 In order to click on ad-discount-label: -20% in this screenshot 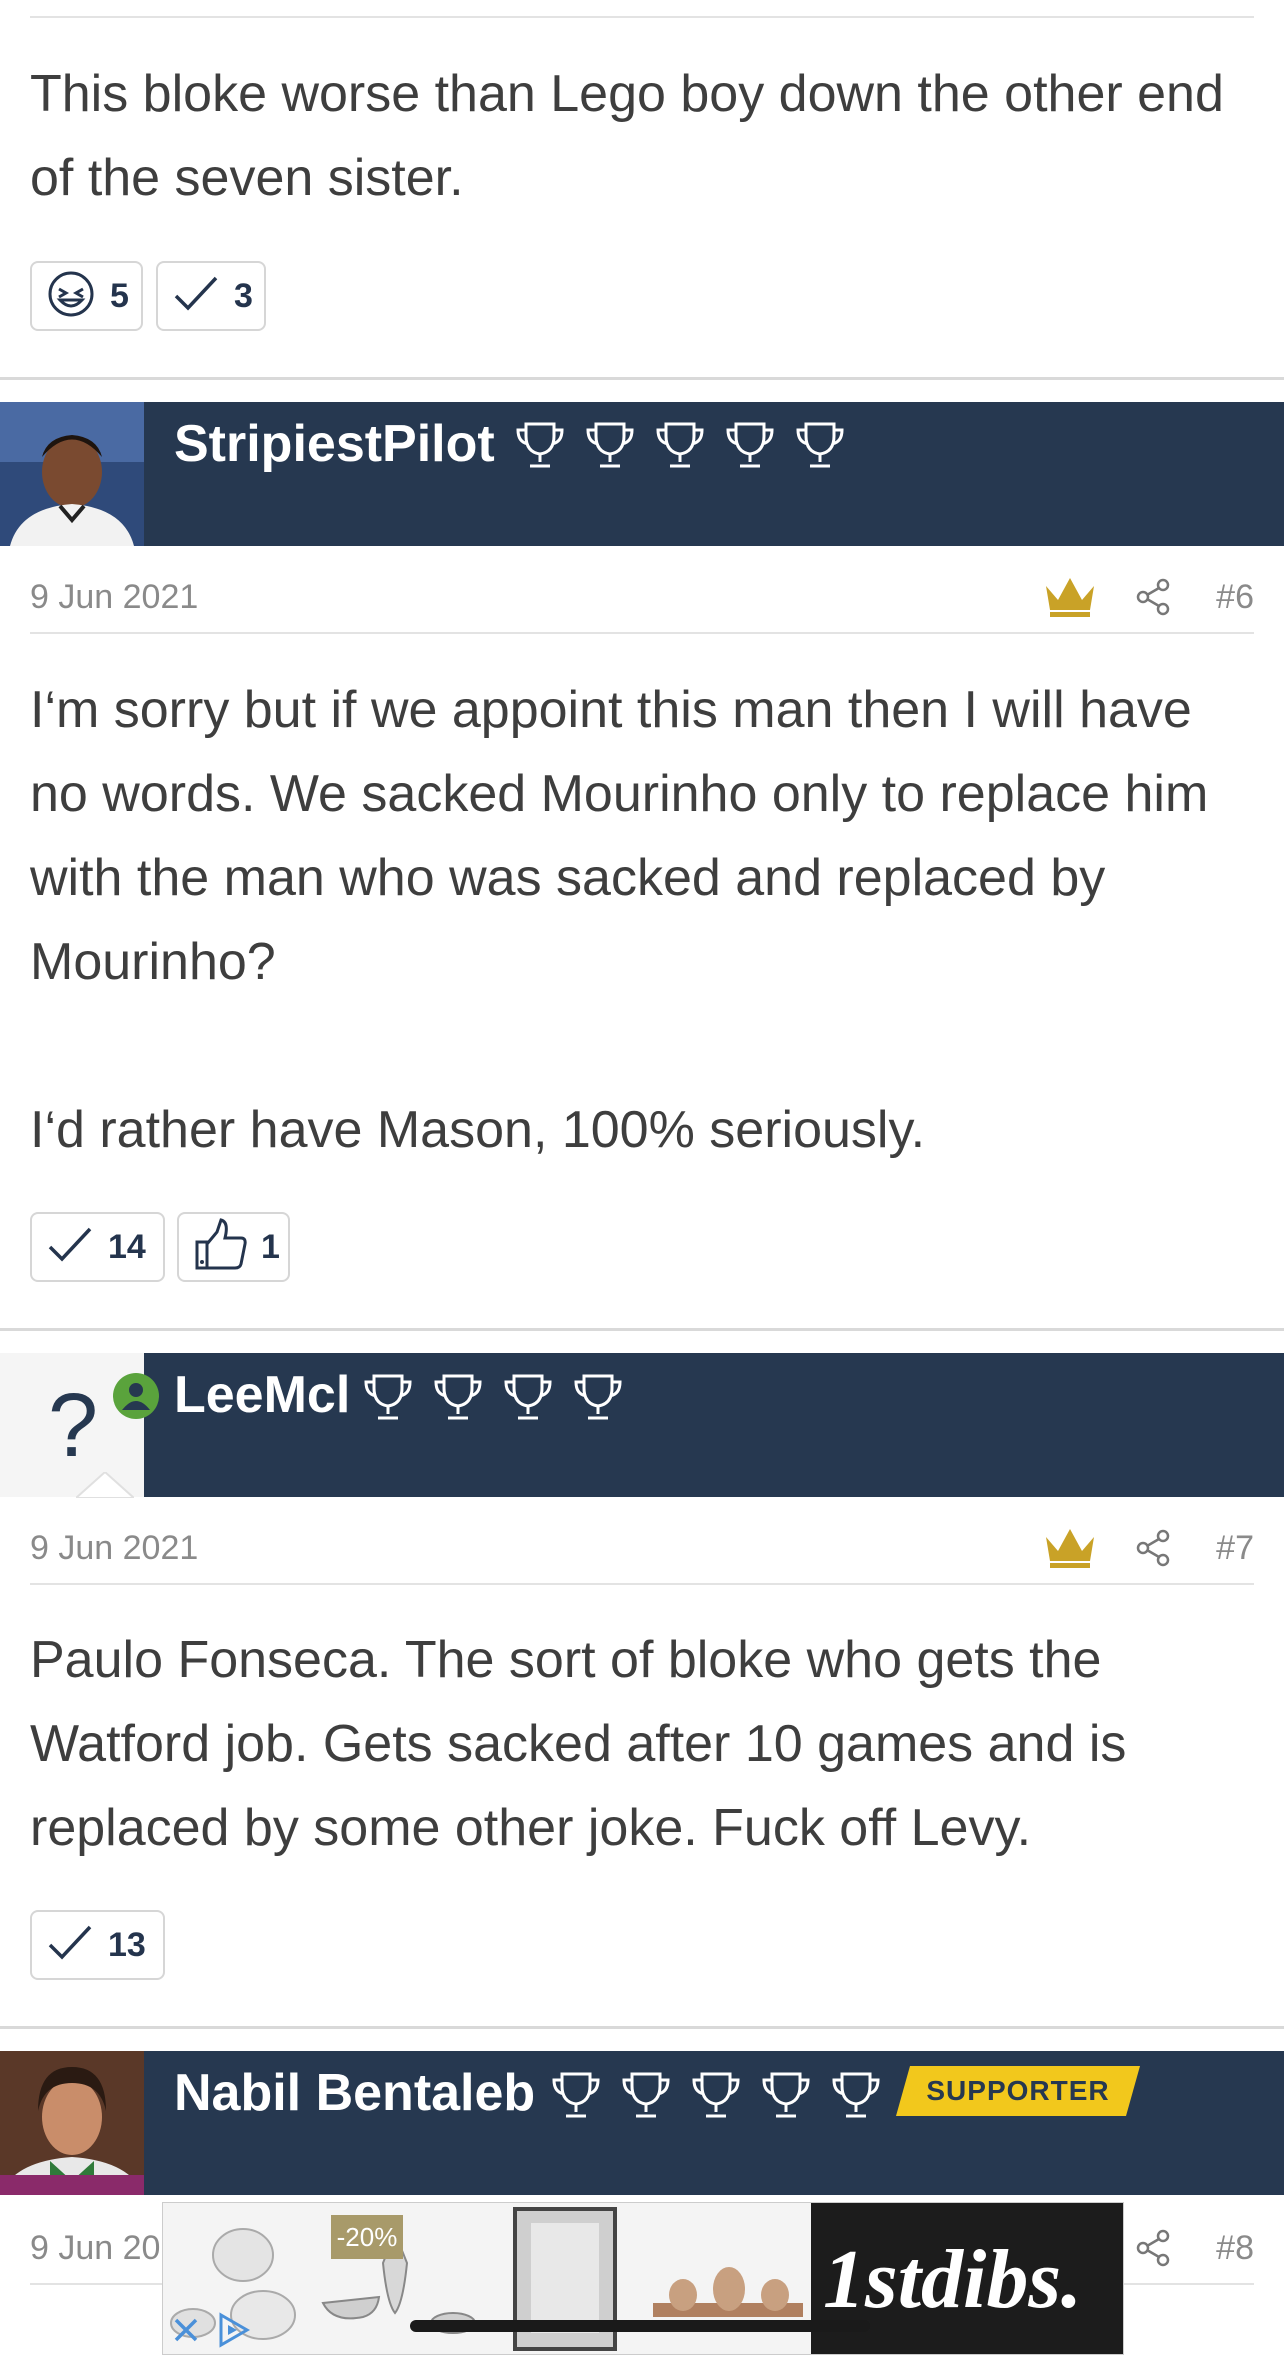, I will do `click(367, 2237)`.